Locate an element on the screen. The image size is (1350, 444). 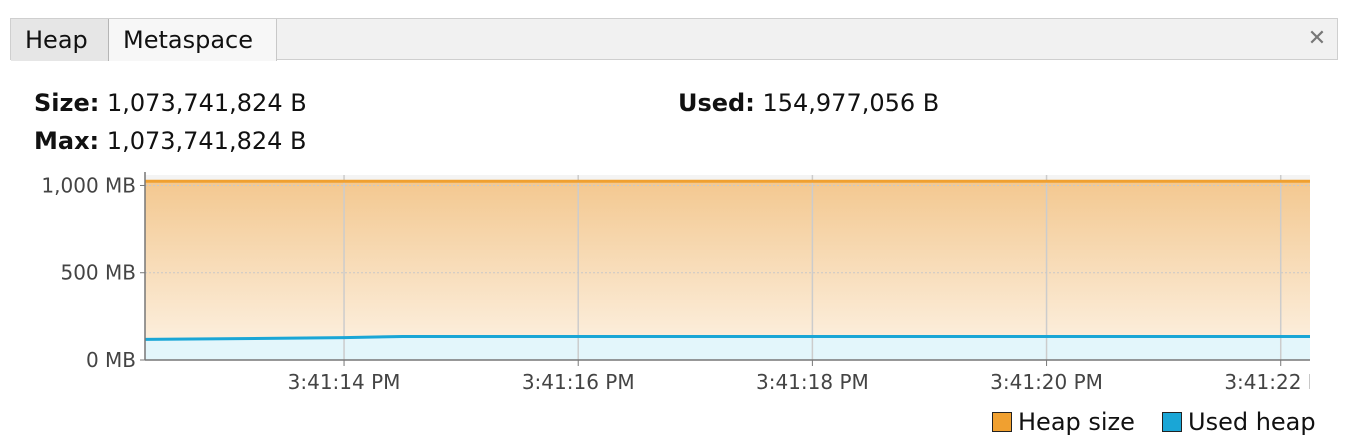
legend-heap-size: Heap size is located at coordinates (1063, 422).